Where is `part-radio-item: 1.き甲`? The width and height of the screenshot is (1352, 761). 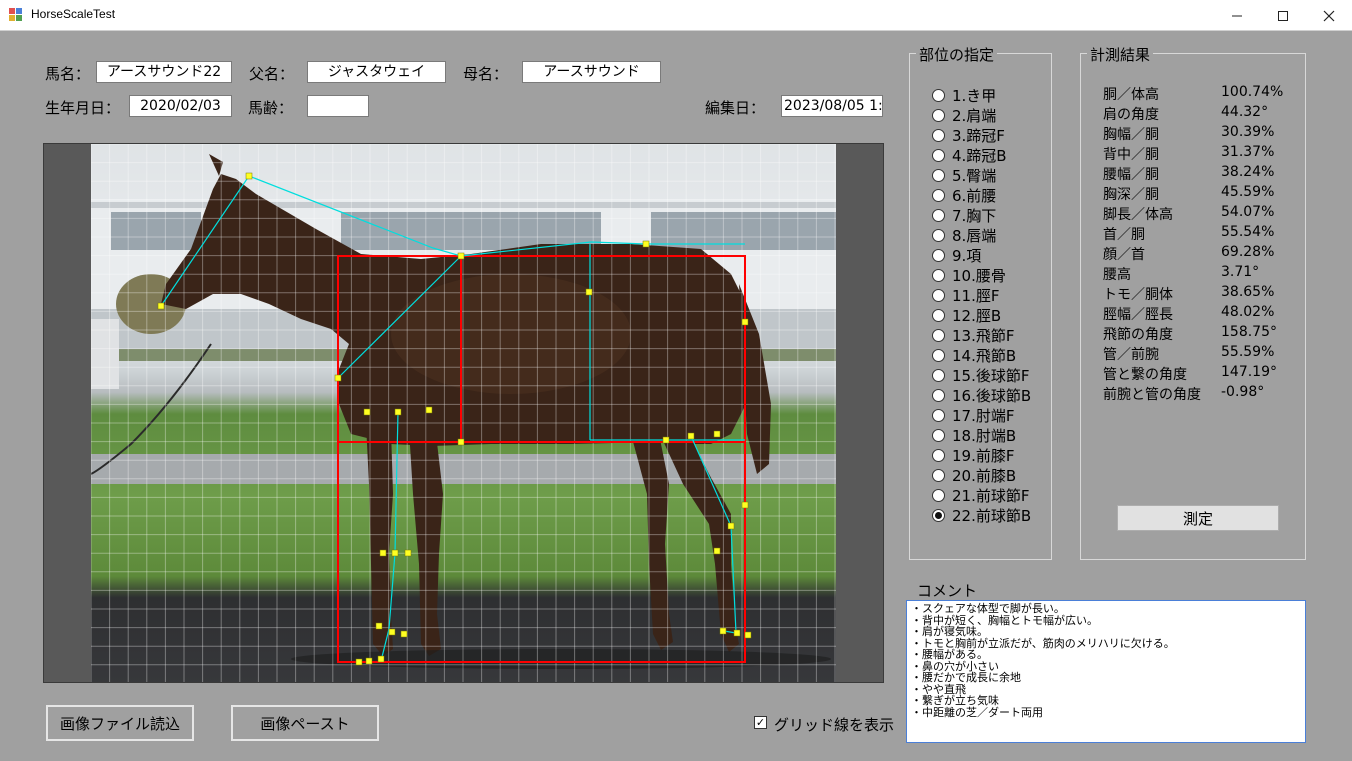
part-radio-item: 1.き甲 is located at coordinates (964, 95).